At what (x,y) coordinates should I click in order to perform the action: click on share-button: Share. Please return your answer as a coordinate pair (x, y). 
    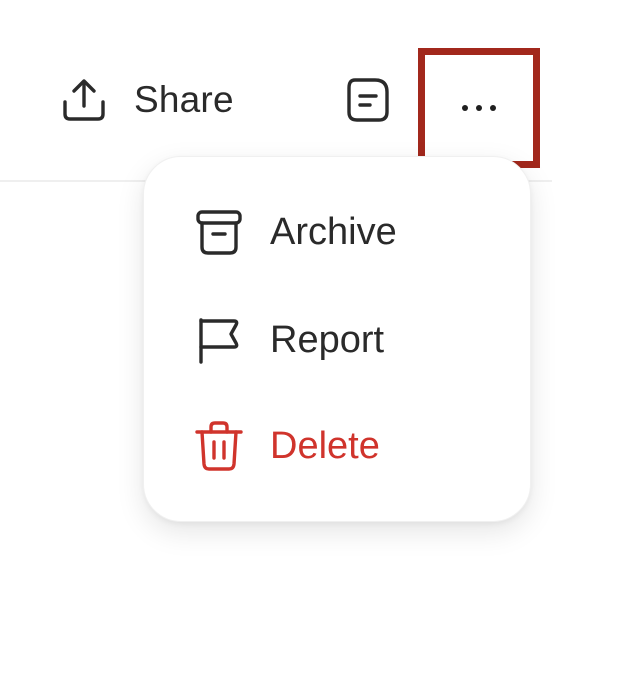
    Looking at the image, I should click on (147, 100).